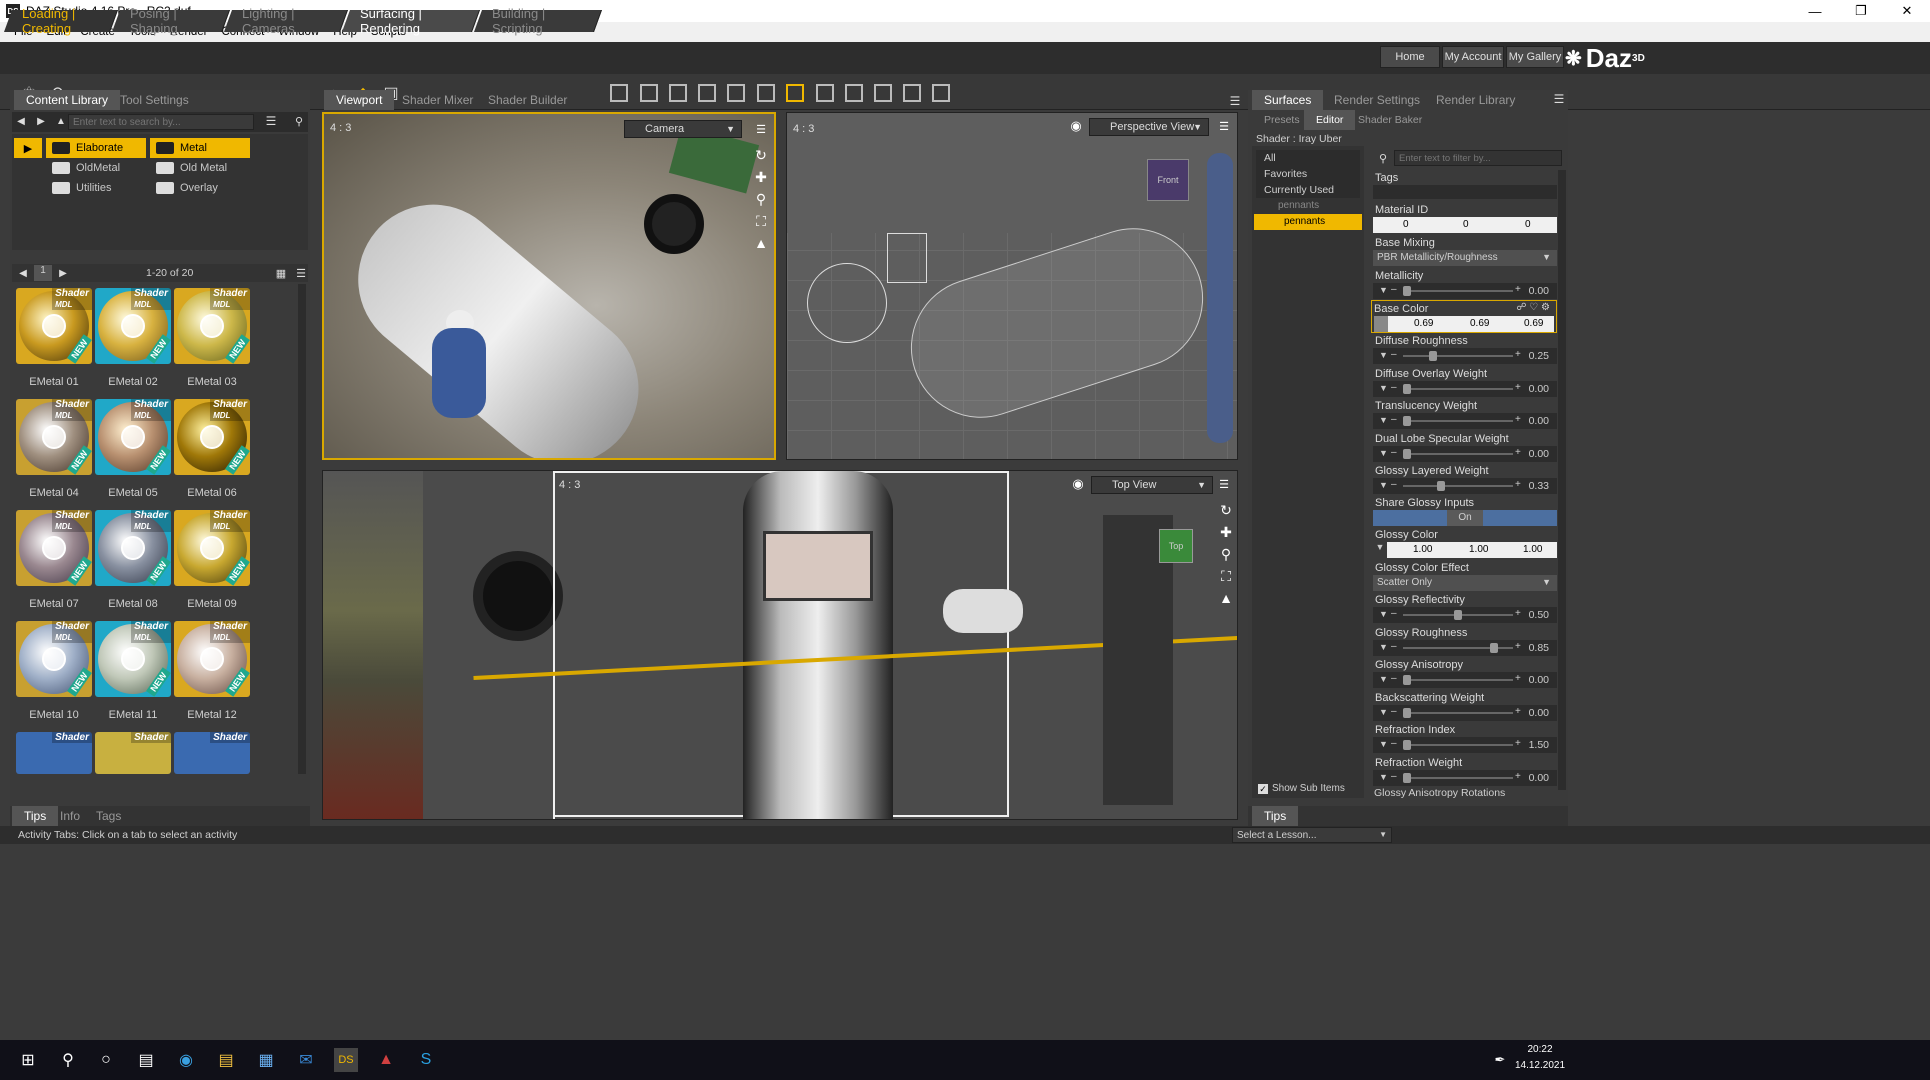 The image size is (1930, 1080). What do you see at coordinates (286, 21) in the screenshot?
I see `tab-lighting-cameras: Lighting | Cameras` at bounding box center [286, 21].